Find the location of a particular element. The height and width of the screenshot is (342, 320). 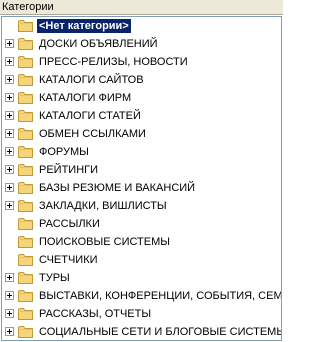

tree-item-label: <Нет категории> is located at coordinates (84, 26).